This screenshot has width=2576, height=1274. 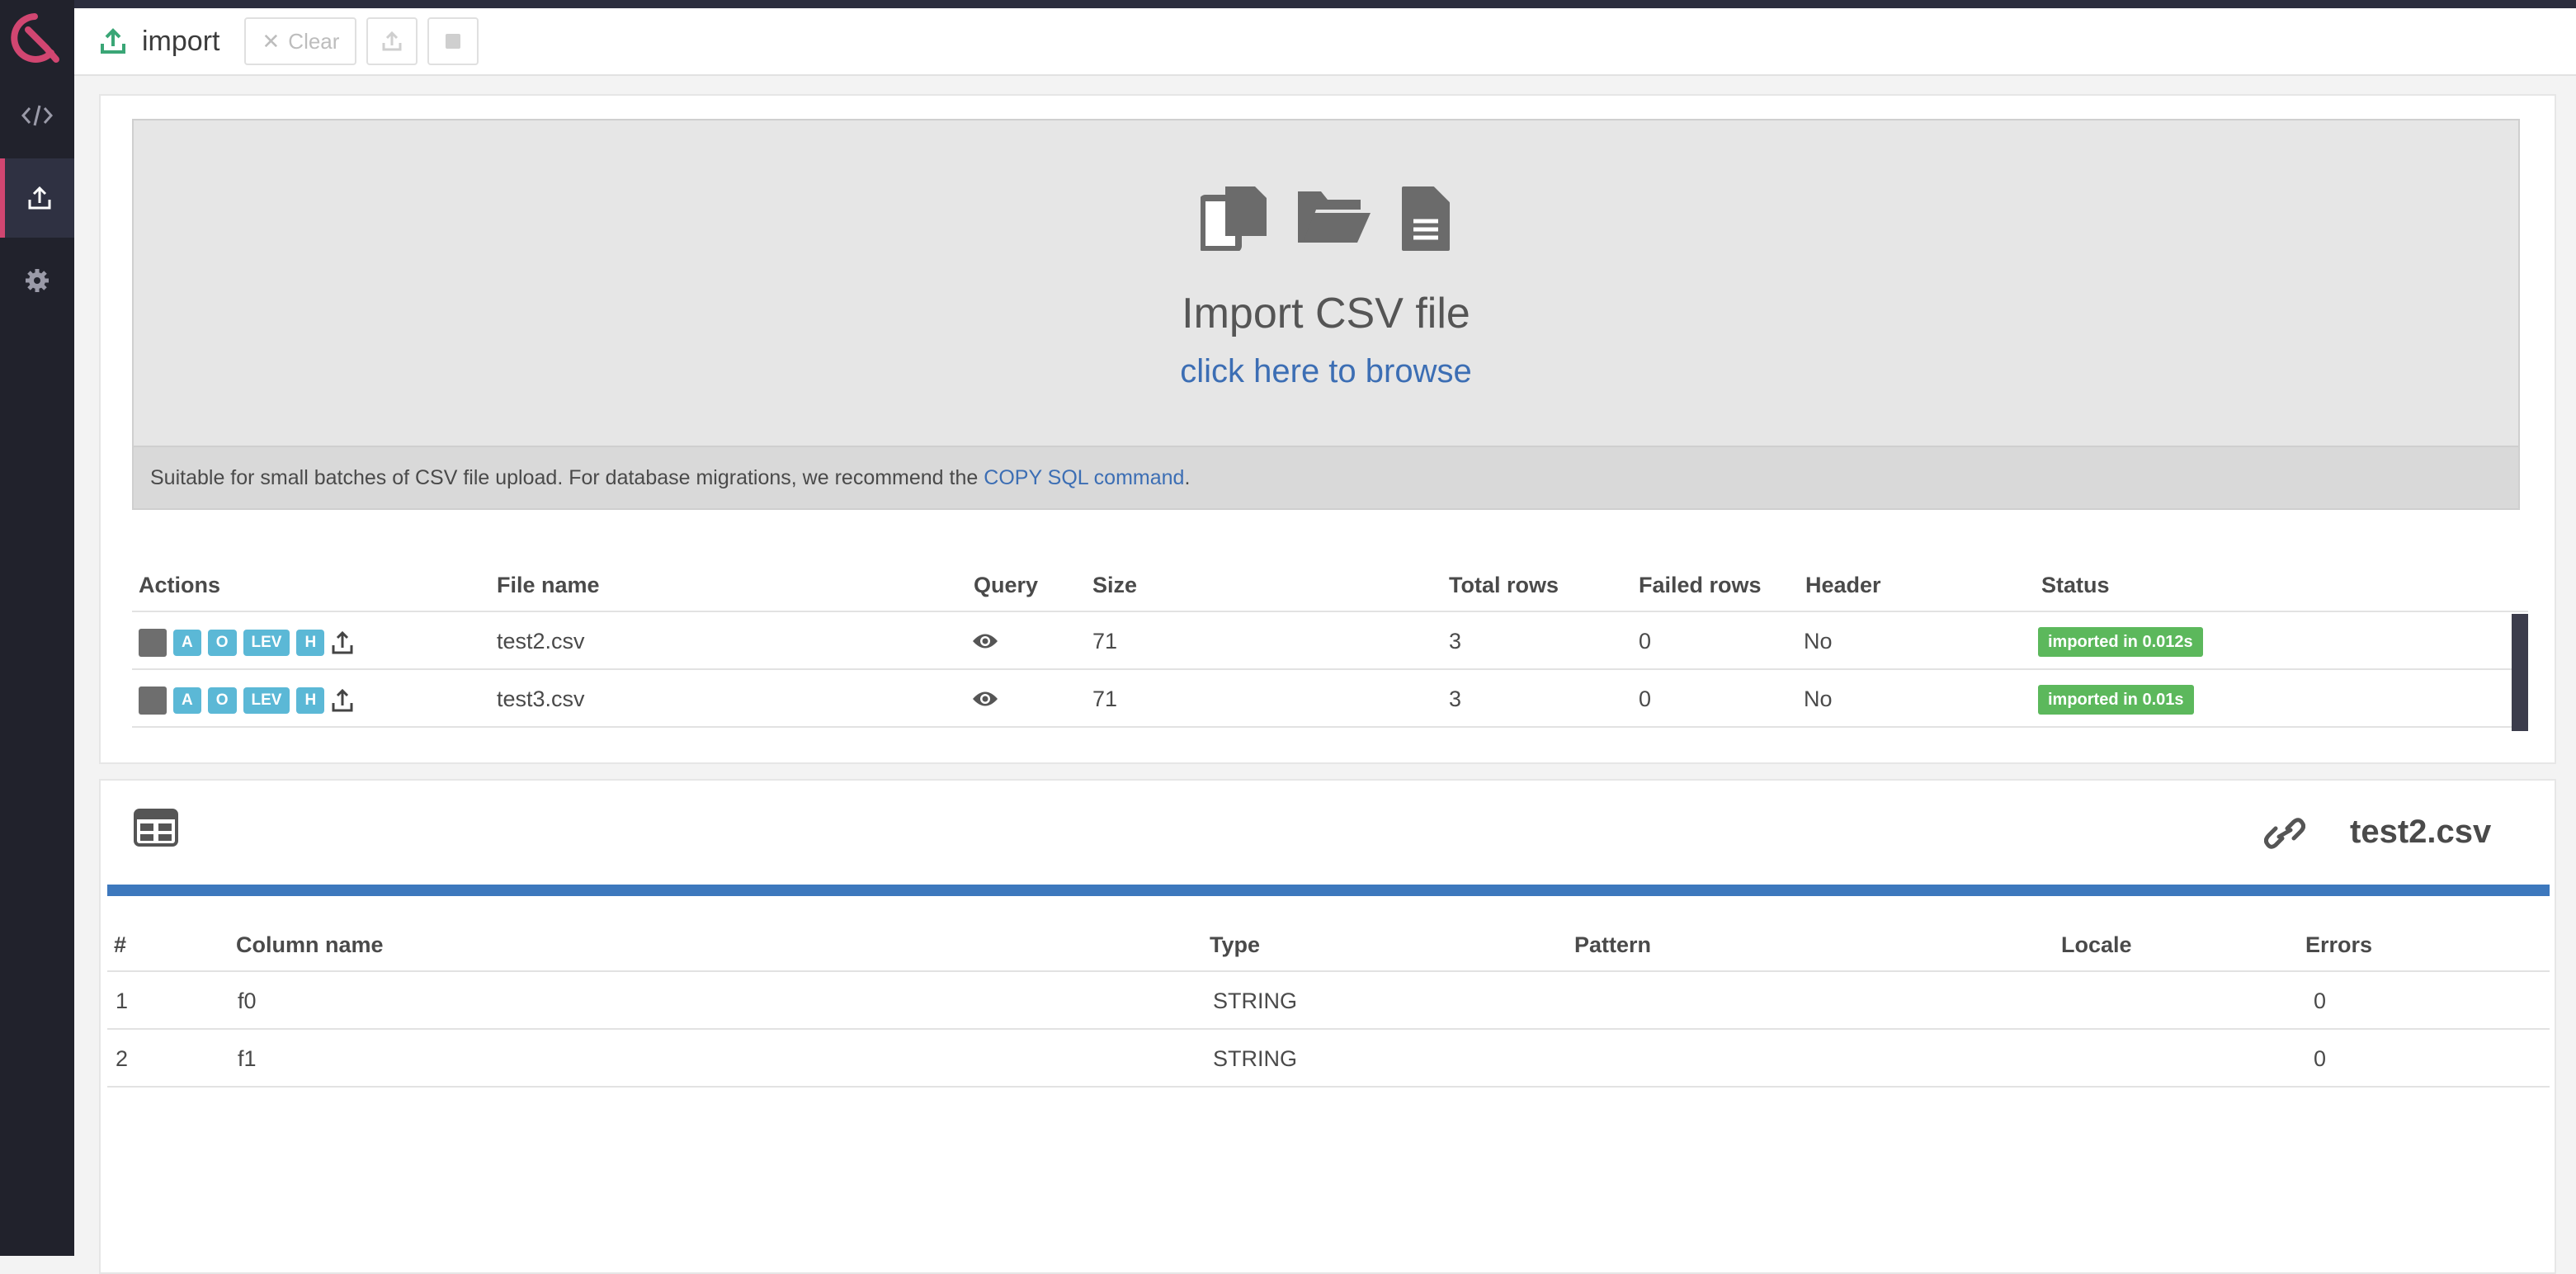 What do you see at coordinates (2284, 833) in the screenshot?
I see `link-icon` at bounding box center [2284, 833].